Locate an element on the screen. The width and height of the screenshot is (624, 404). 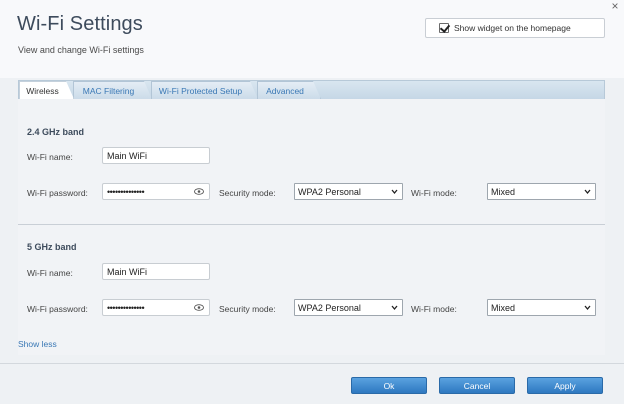
tab-mac-filtering: MAC Filtering is located at coordinates (112, 90).